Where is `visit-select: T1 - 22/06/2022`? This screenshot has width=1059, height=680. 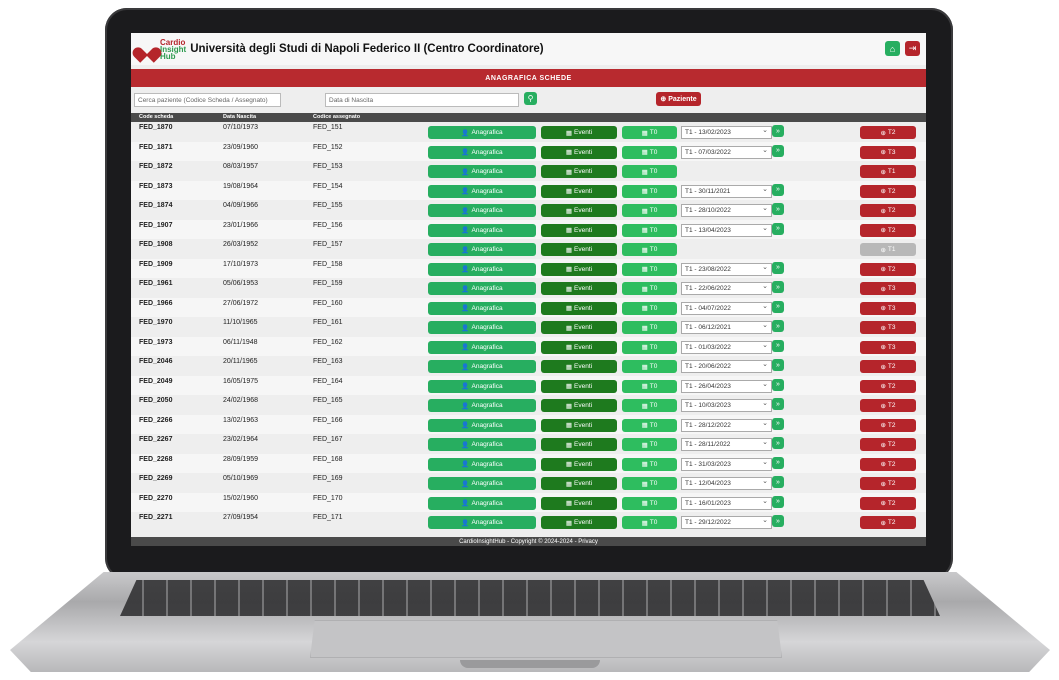
visit-select: T1 - 22/06/2022 is located at coordinates (726, 288).